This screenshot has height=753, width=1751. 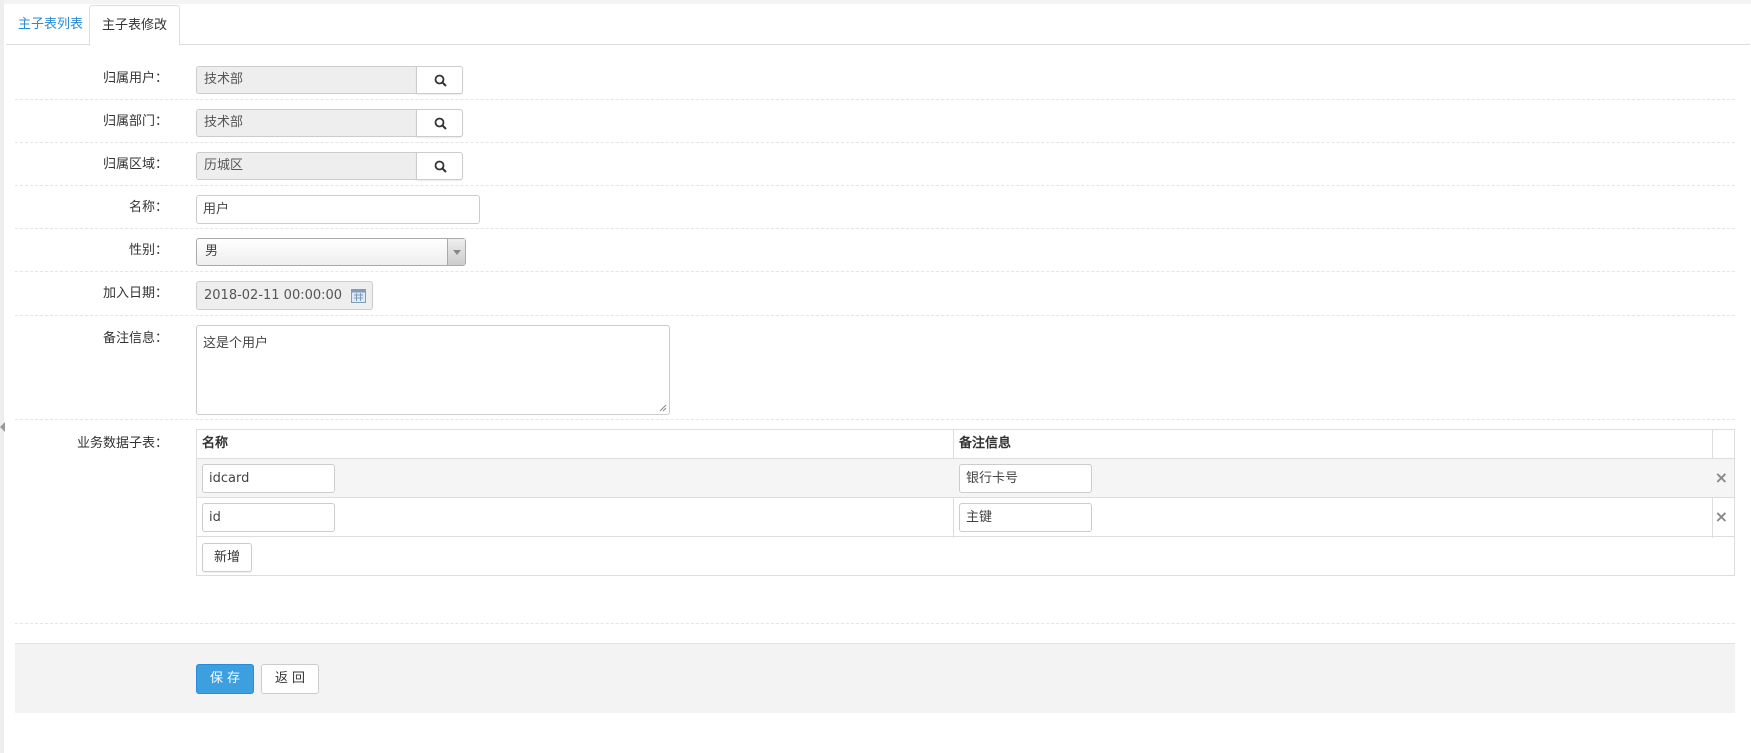 What do you see at coordinates (236, 343) in the screenshot?
I see `remarks-value: 这是个用户` at bounding box center [236, 343].